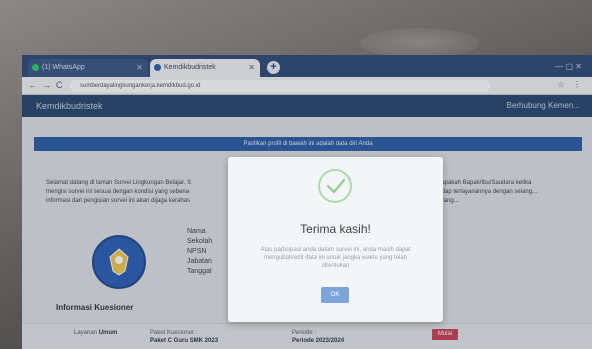 This screenshot has height=349, width=592. I want to click on screen-glare, so click(420, 43).